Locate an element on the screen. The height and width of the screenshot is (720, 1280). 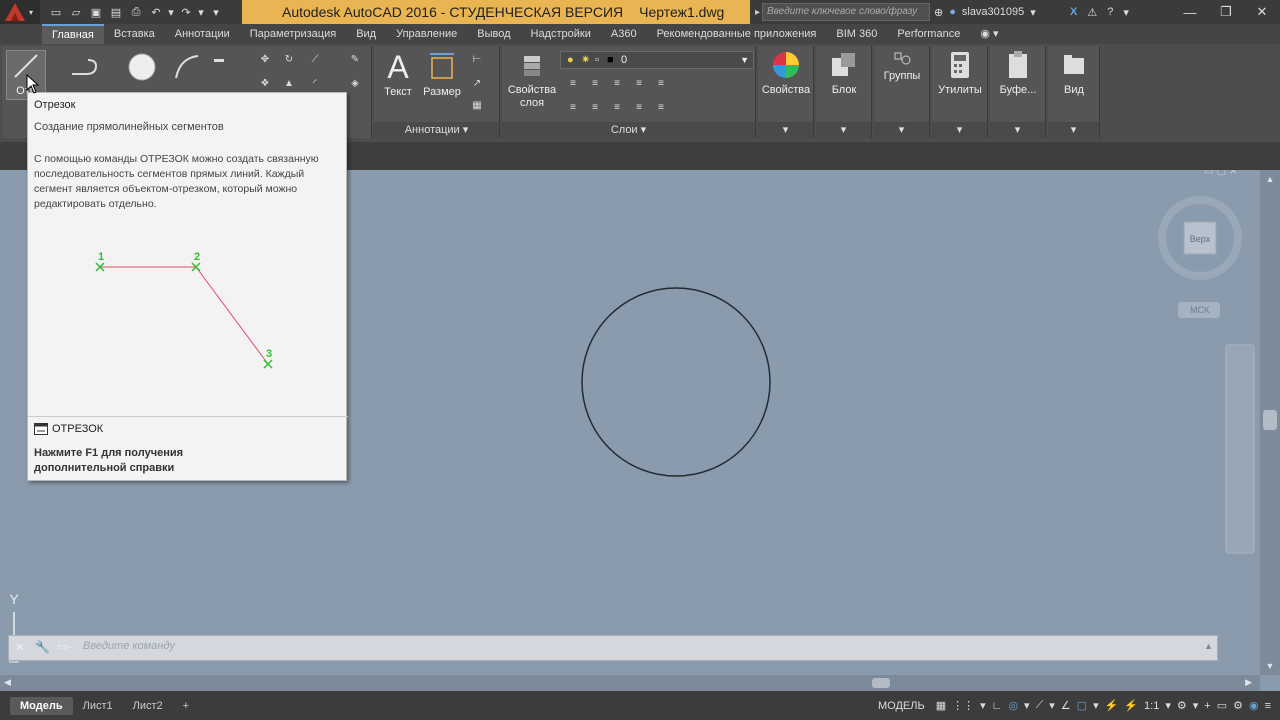
customize-icon: 🔧 is located at coordinates (42, 647).